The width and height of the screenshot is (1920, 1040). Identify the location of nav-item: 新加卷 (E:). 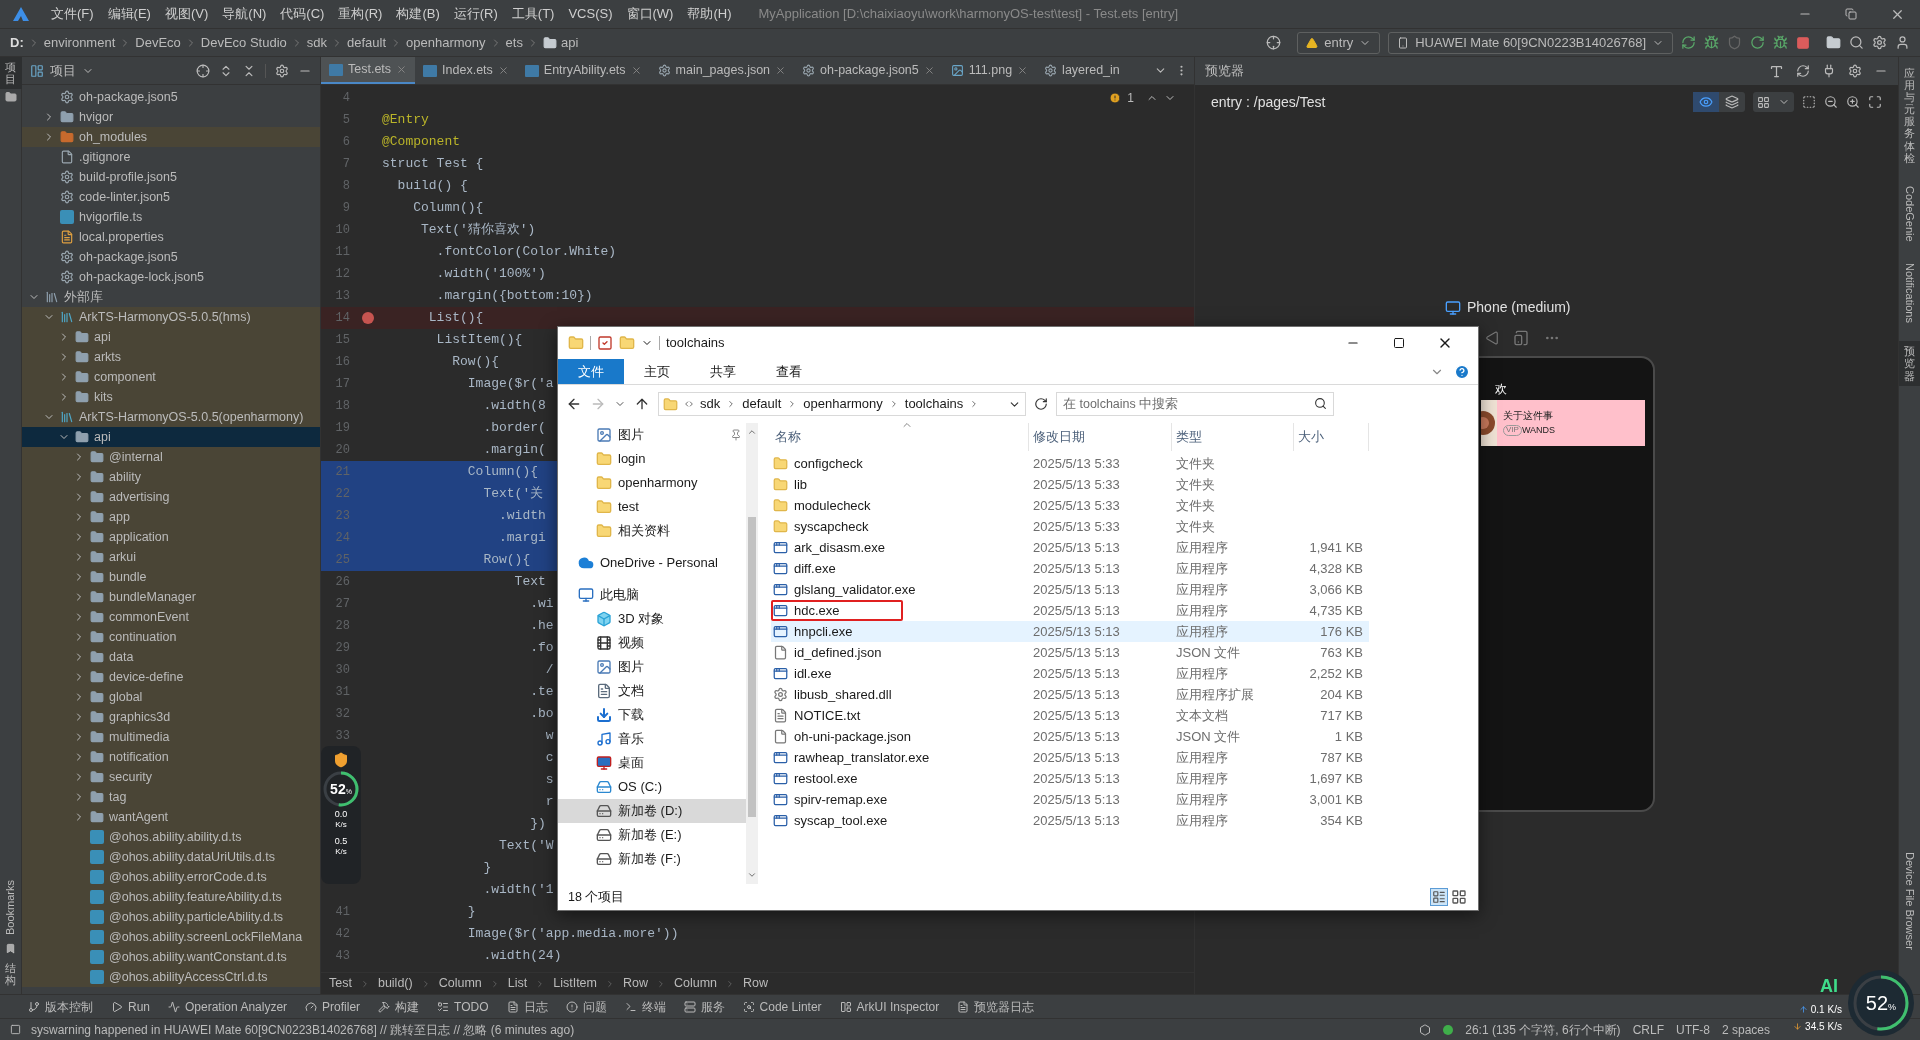
(652, 835).